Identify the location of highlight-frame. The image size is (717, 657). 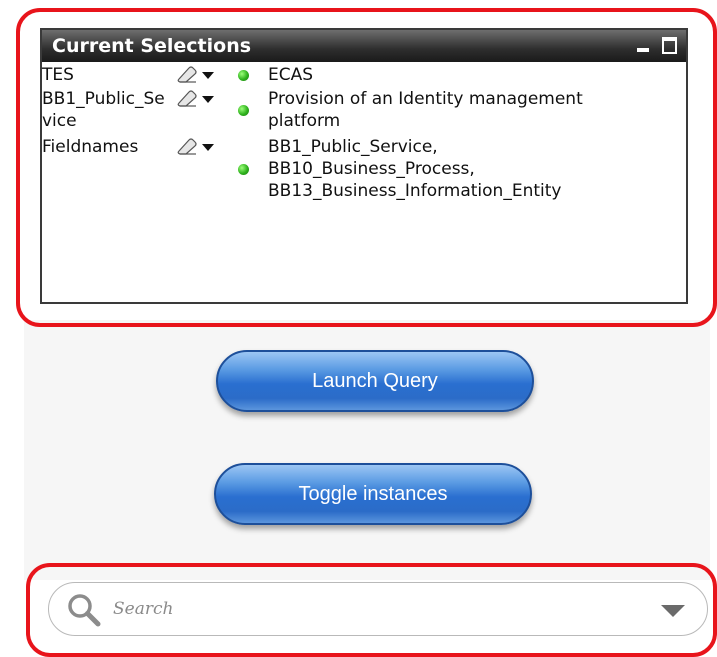
(371, 610).